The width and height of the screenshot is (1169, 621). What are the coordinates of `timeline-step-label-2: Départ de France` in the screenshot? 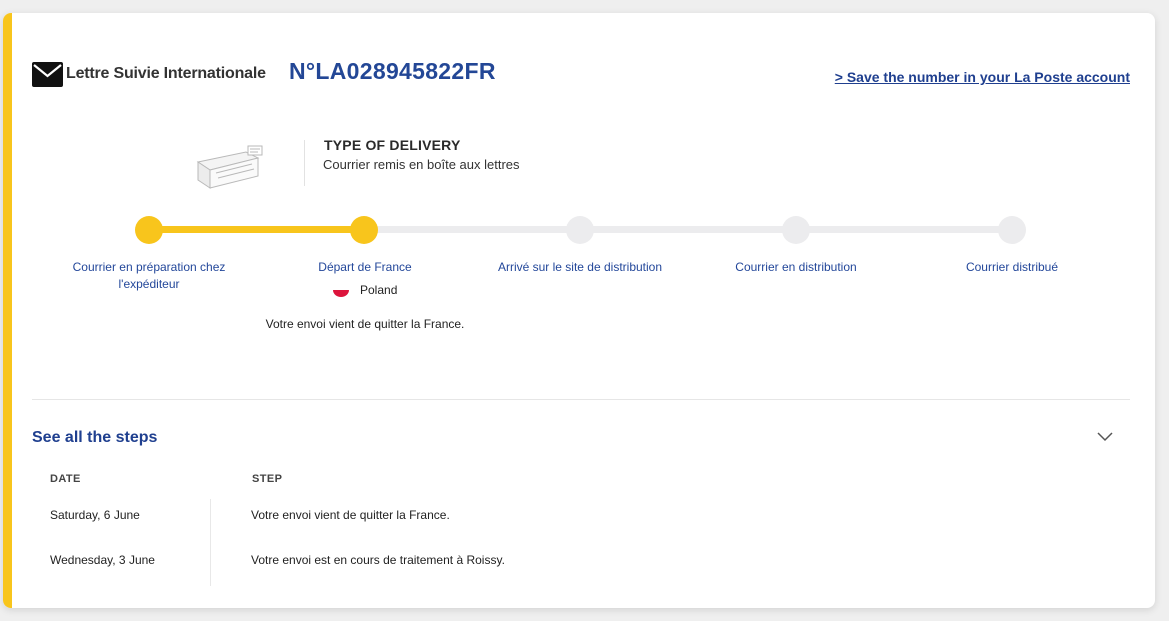 It's located at (365, 267).